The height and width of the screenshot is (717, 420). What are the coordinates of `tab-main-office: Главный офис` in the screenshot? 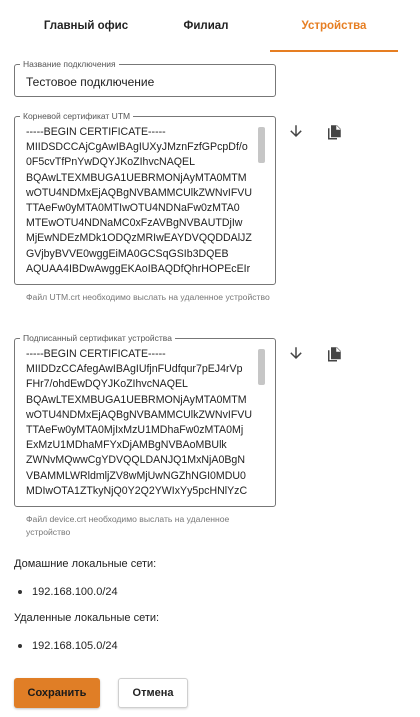 It's located at (86, 26).